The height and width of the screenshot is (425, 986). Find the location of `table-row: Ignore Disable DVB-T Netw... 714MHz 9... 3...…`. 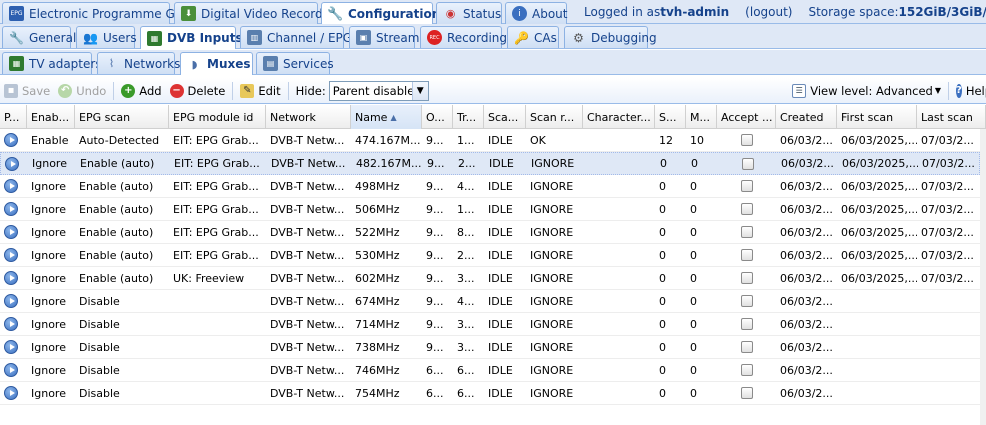

table-row: Ignore Disable DVB-T Netw... 714MHz 9... 3...… is located at coordinates (490, 324).